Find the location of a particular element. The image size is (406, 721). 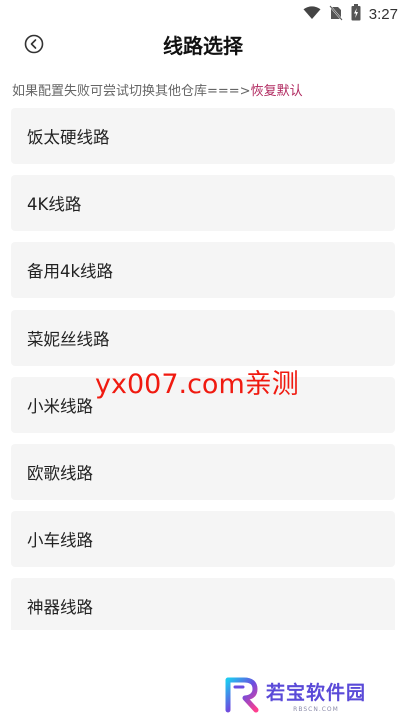

page-title: 线路选择 is located at coordinates (203, 46).